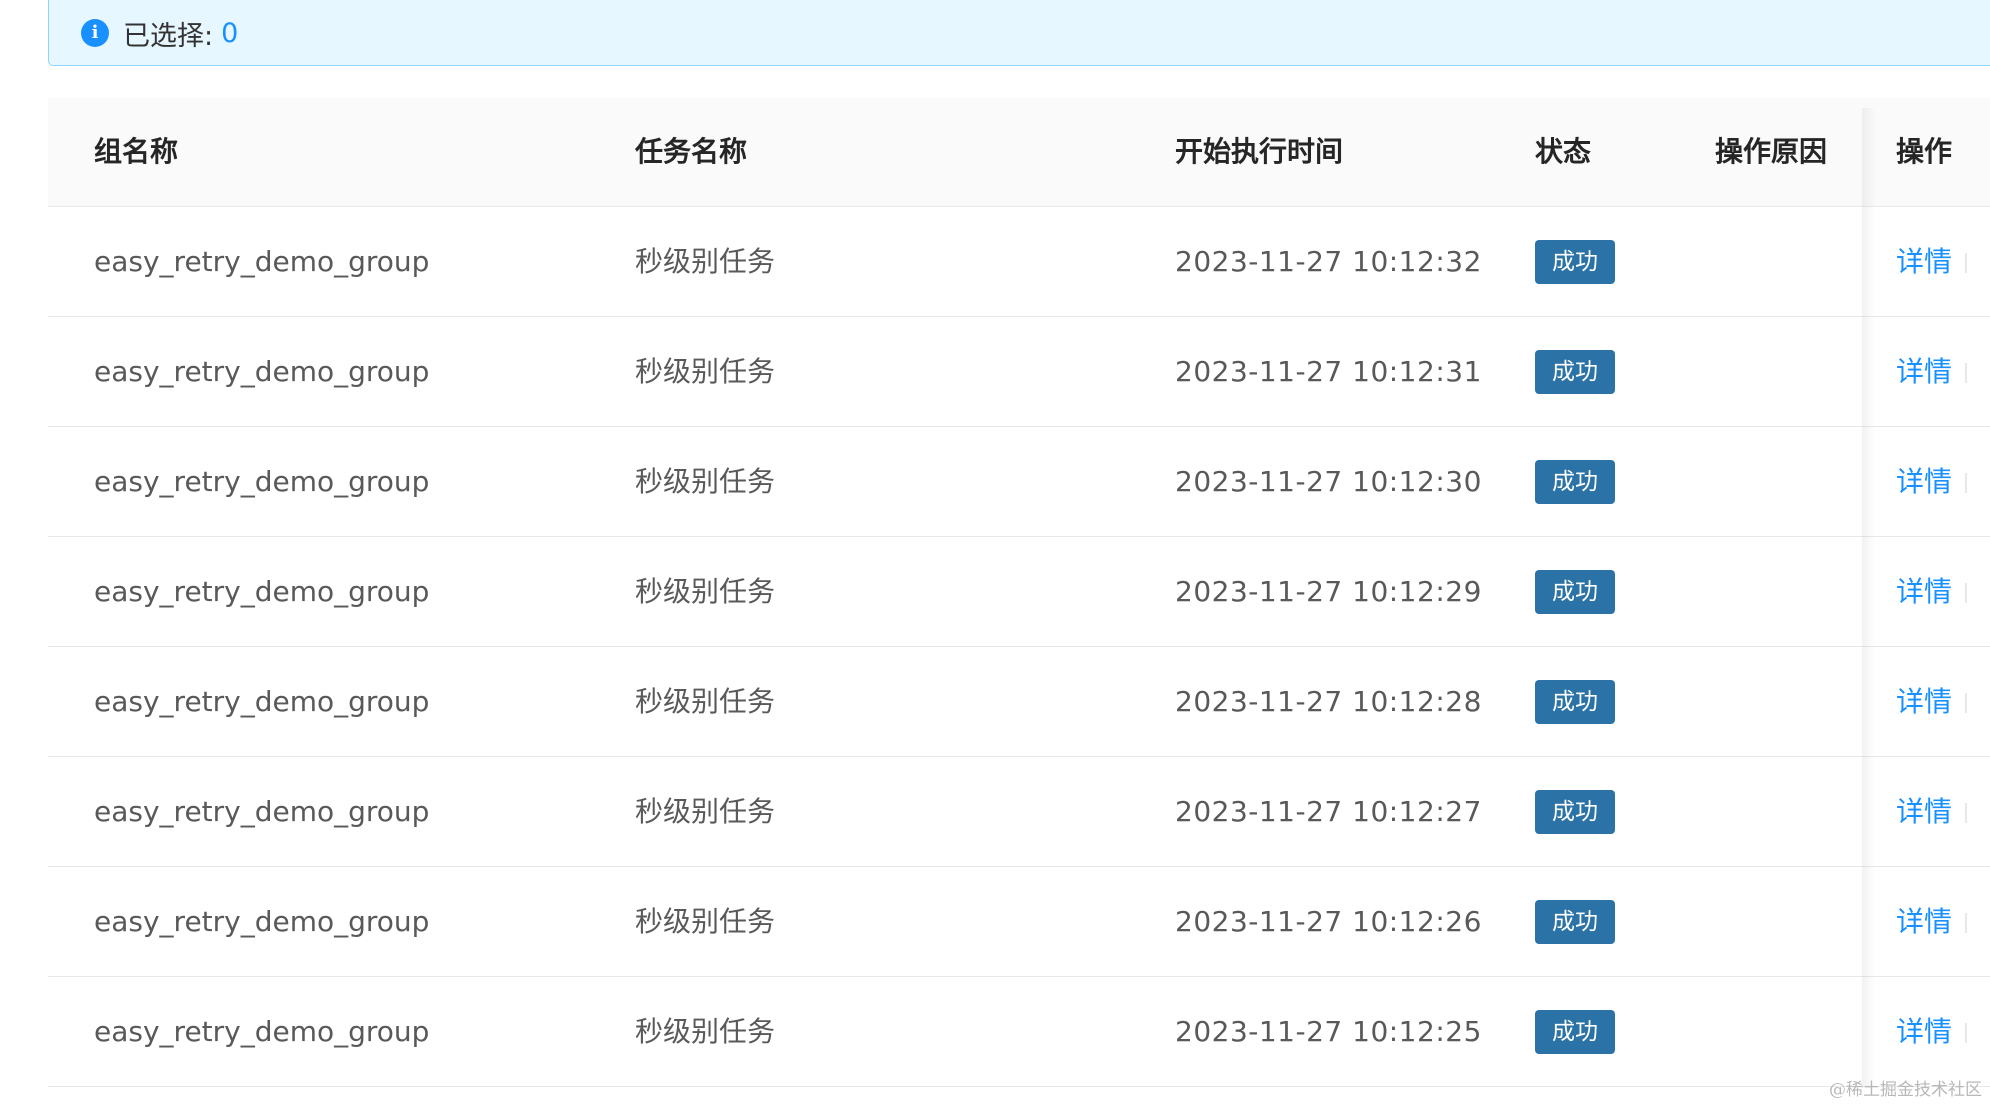 This screenshot has width=1990, height=1106. What do you see at coordinates (1771, 152) in the screenshot?
I see `column-header-reason: 操作原因` at bounding box center [1771, 152].